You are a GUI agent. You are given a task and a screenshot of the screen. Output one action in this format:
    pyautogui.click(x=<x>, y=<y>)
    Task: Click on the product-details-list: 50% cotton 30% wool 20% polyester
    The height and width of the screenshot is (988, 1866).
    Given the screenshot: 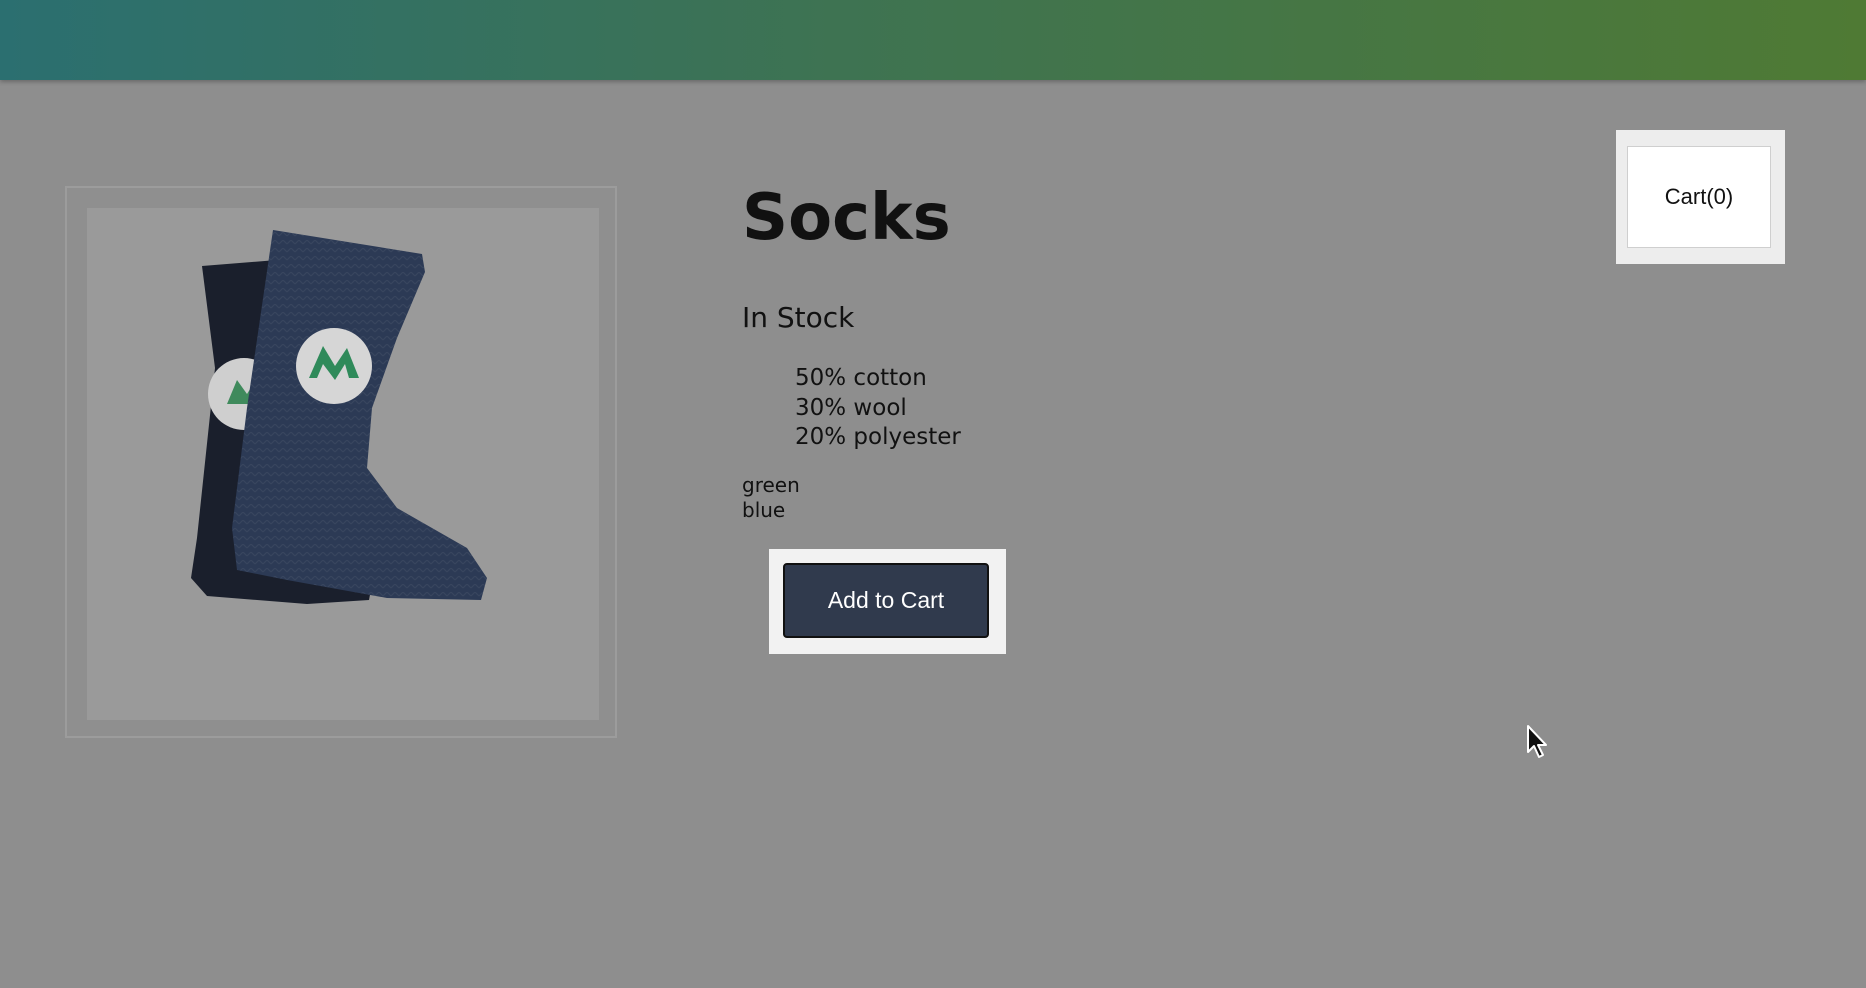 What is the action you would take?
    pyautogui.click(x=878, y=408)
    